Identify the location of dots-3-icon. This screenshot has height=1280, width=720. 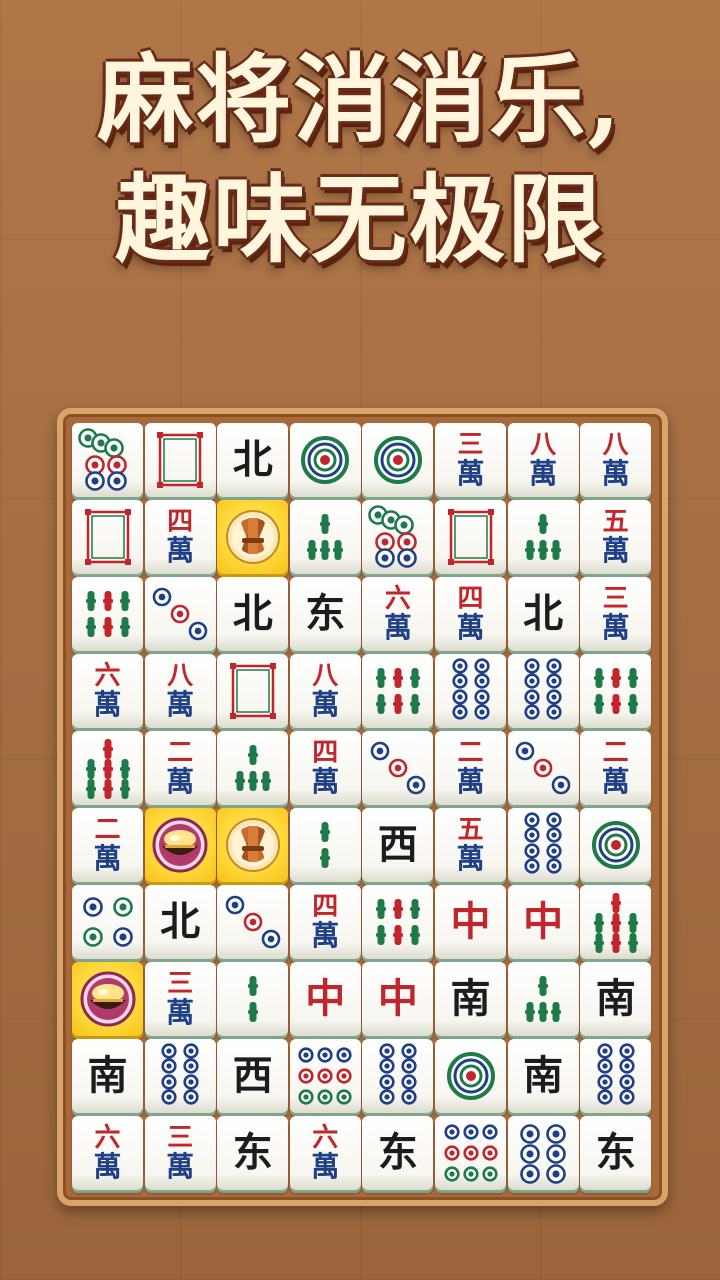
(398, 768).